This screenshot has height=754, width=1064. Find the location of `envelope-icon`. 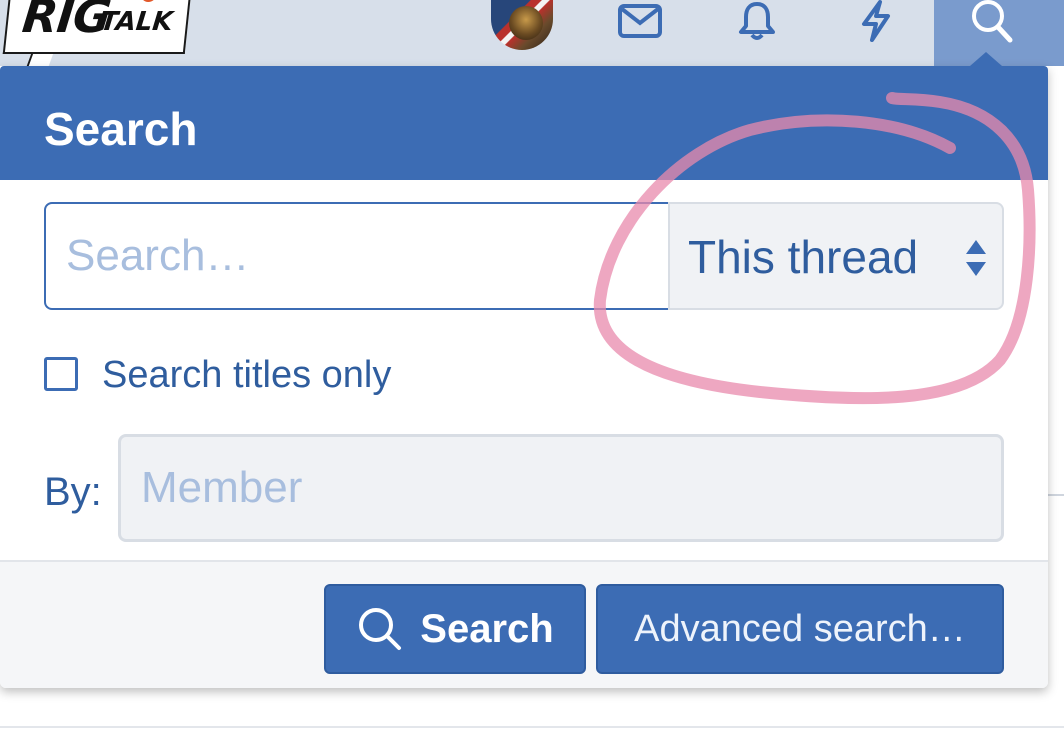

envelope-icon is located at coordinates (640, 21).